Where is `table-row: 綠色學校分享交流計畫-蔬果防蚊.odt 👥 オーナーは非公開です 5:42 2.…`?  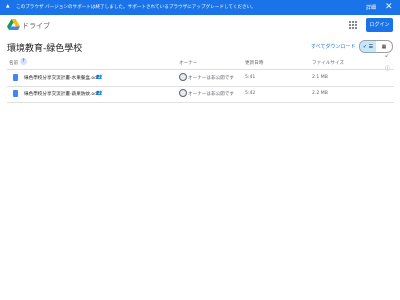 table-row: 綠色學校分享交流計畫-蔬果防蚊.odt 👥 オーナーは非公開です 5:42 2.… is located at coordinates (200, 94).